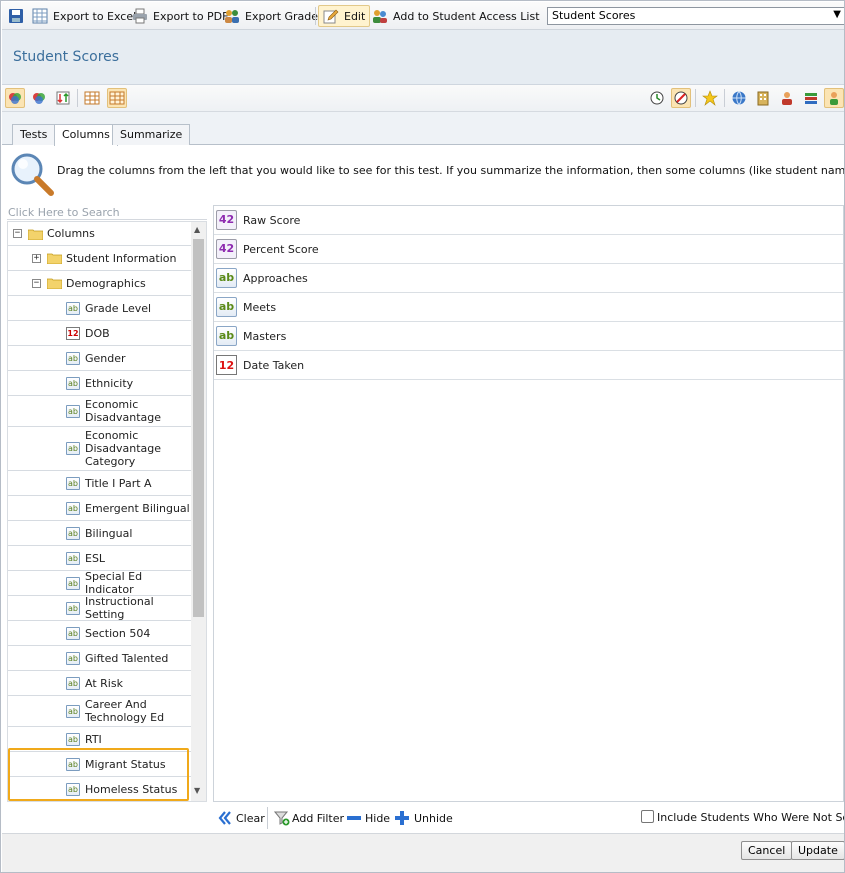 This screenshot has height=873, width=845. I want to click on colors-alt-button, so click(39, 98).